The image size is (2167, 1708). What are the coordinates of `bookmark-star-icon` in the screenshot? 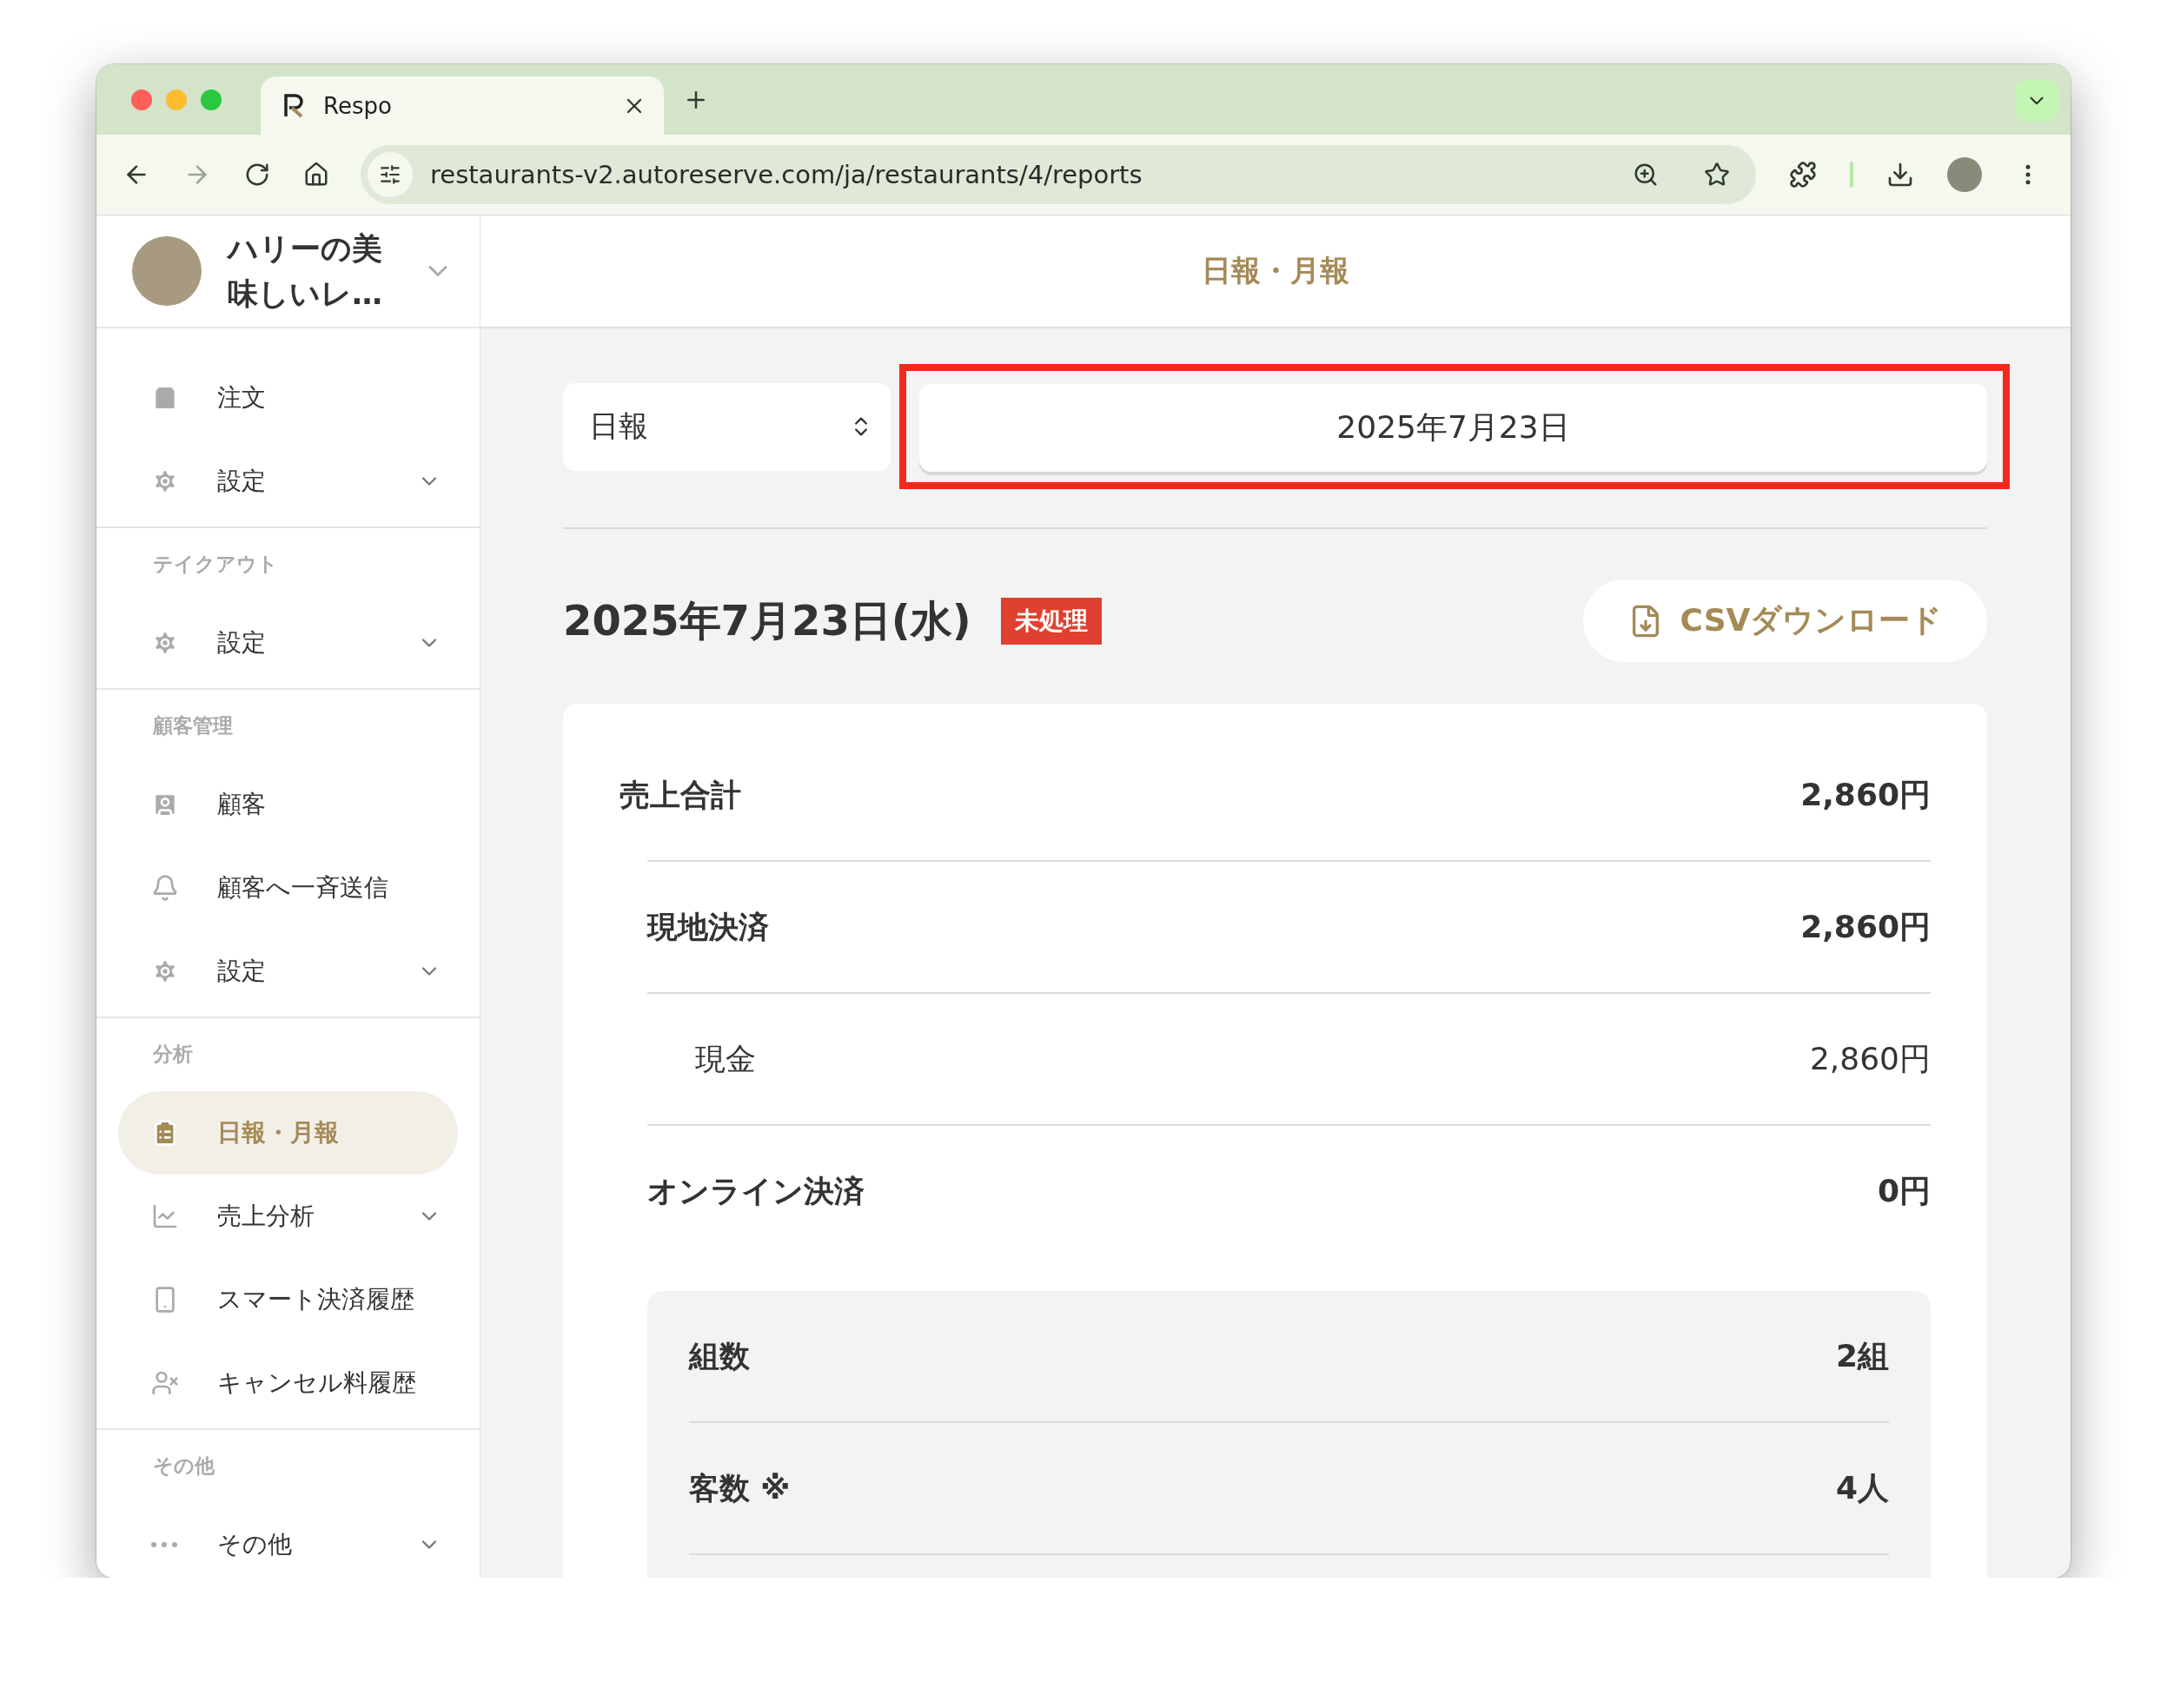 It's located at (1717, 175).